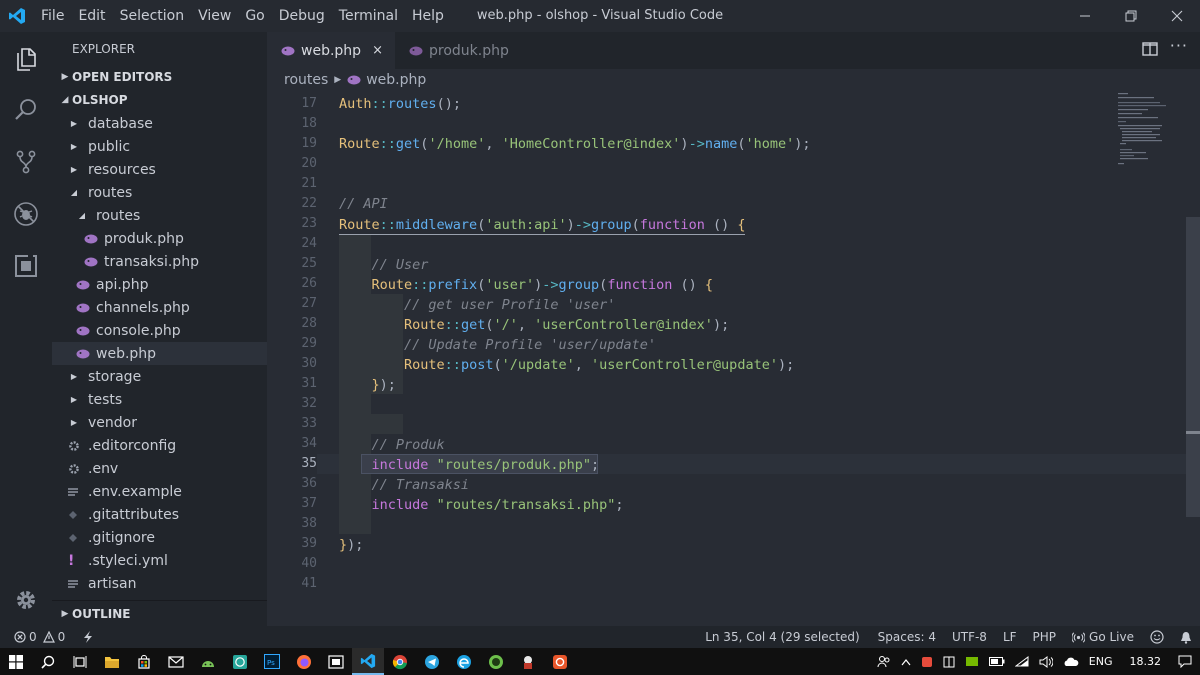  What do you see at coordinates (159, 399) in the screenshot?
I see `tree-item: ▶ tests` at bounding box center [159, 399].